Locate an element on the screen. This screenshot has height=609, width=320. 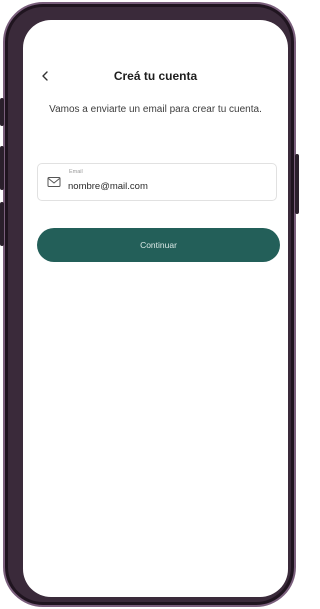
email-field: Email is located at coordinates (157, 182).